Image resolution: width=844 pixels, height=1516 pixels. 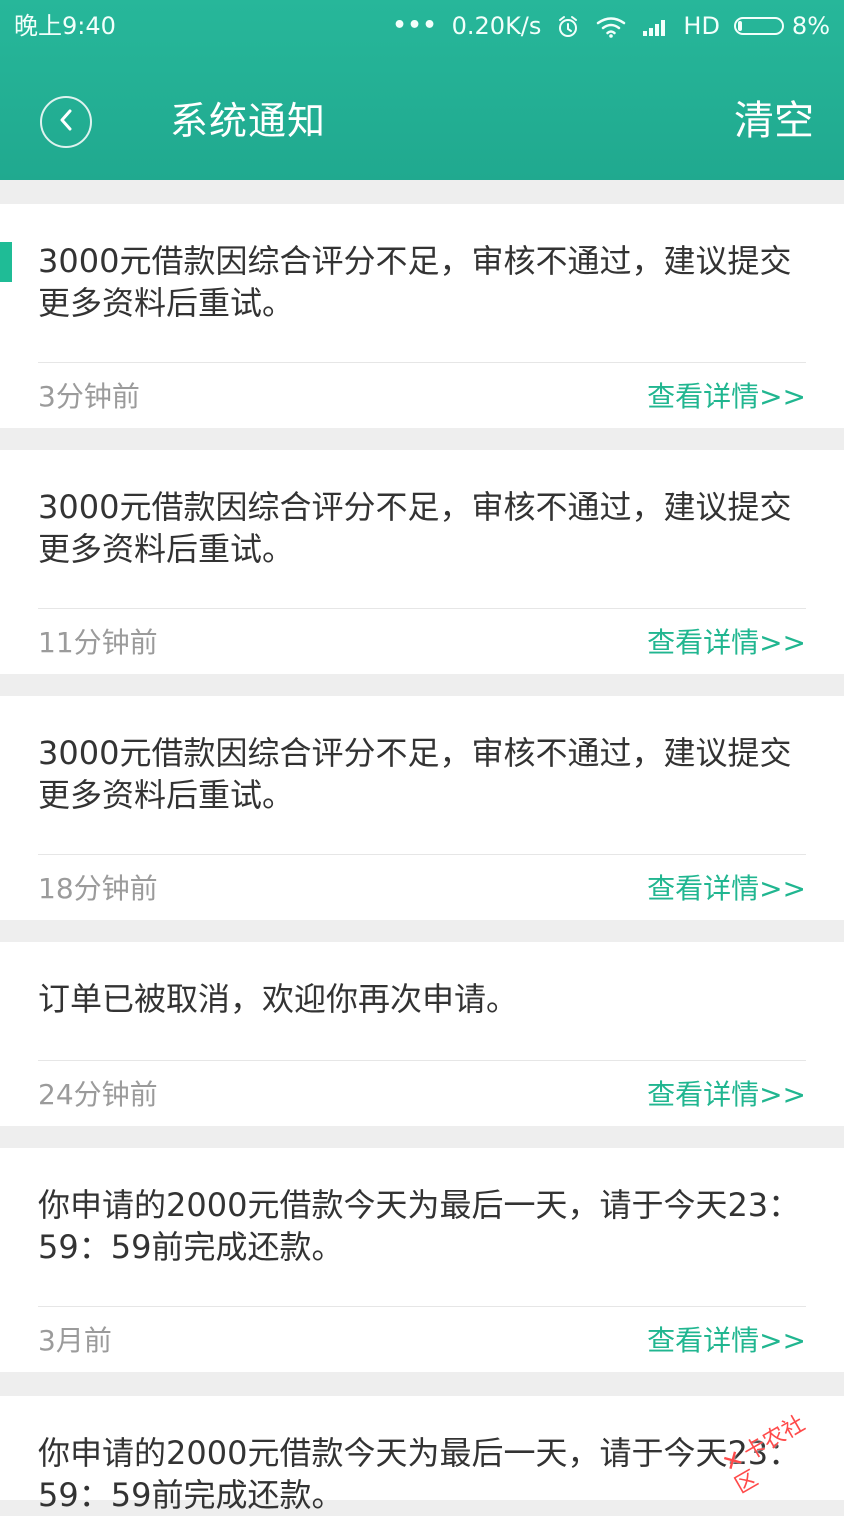 I want to click on status-bar: 晚上9:40 ••• 0.20K/s HD 8%, so click(x=422, y=26).